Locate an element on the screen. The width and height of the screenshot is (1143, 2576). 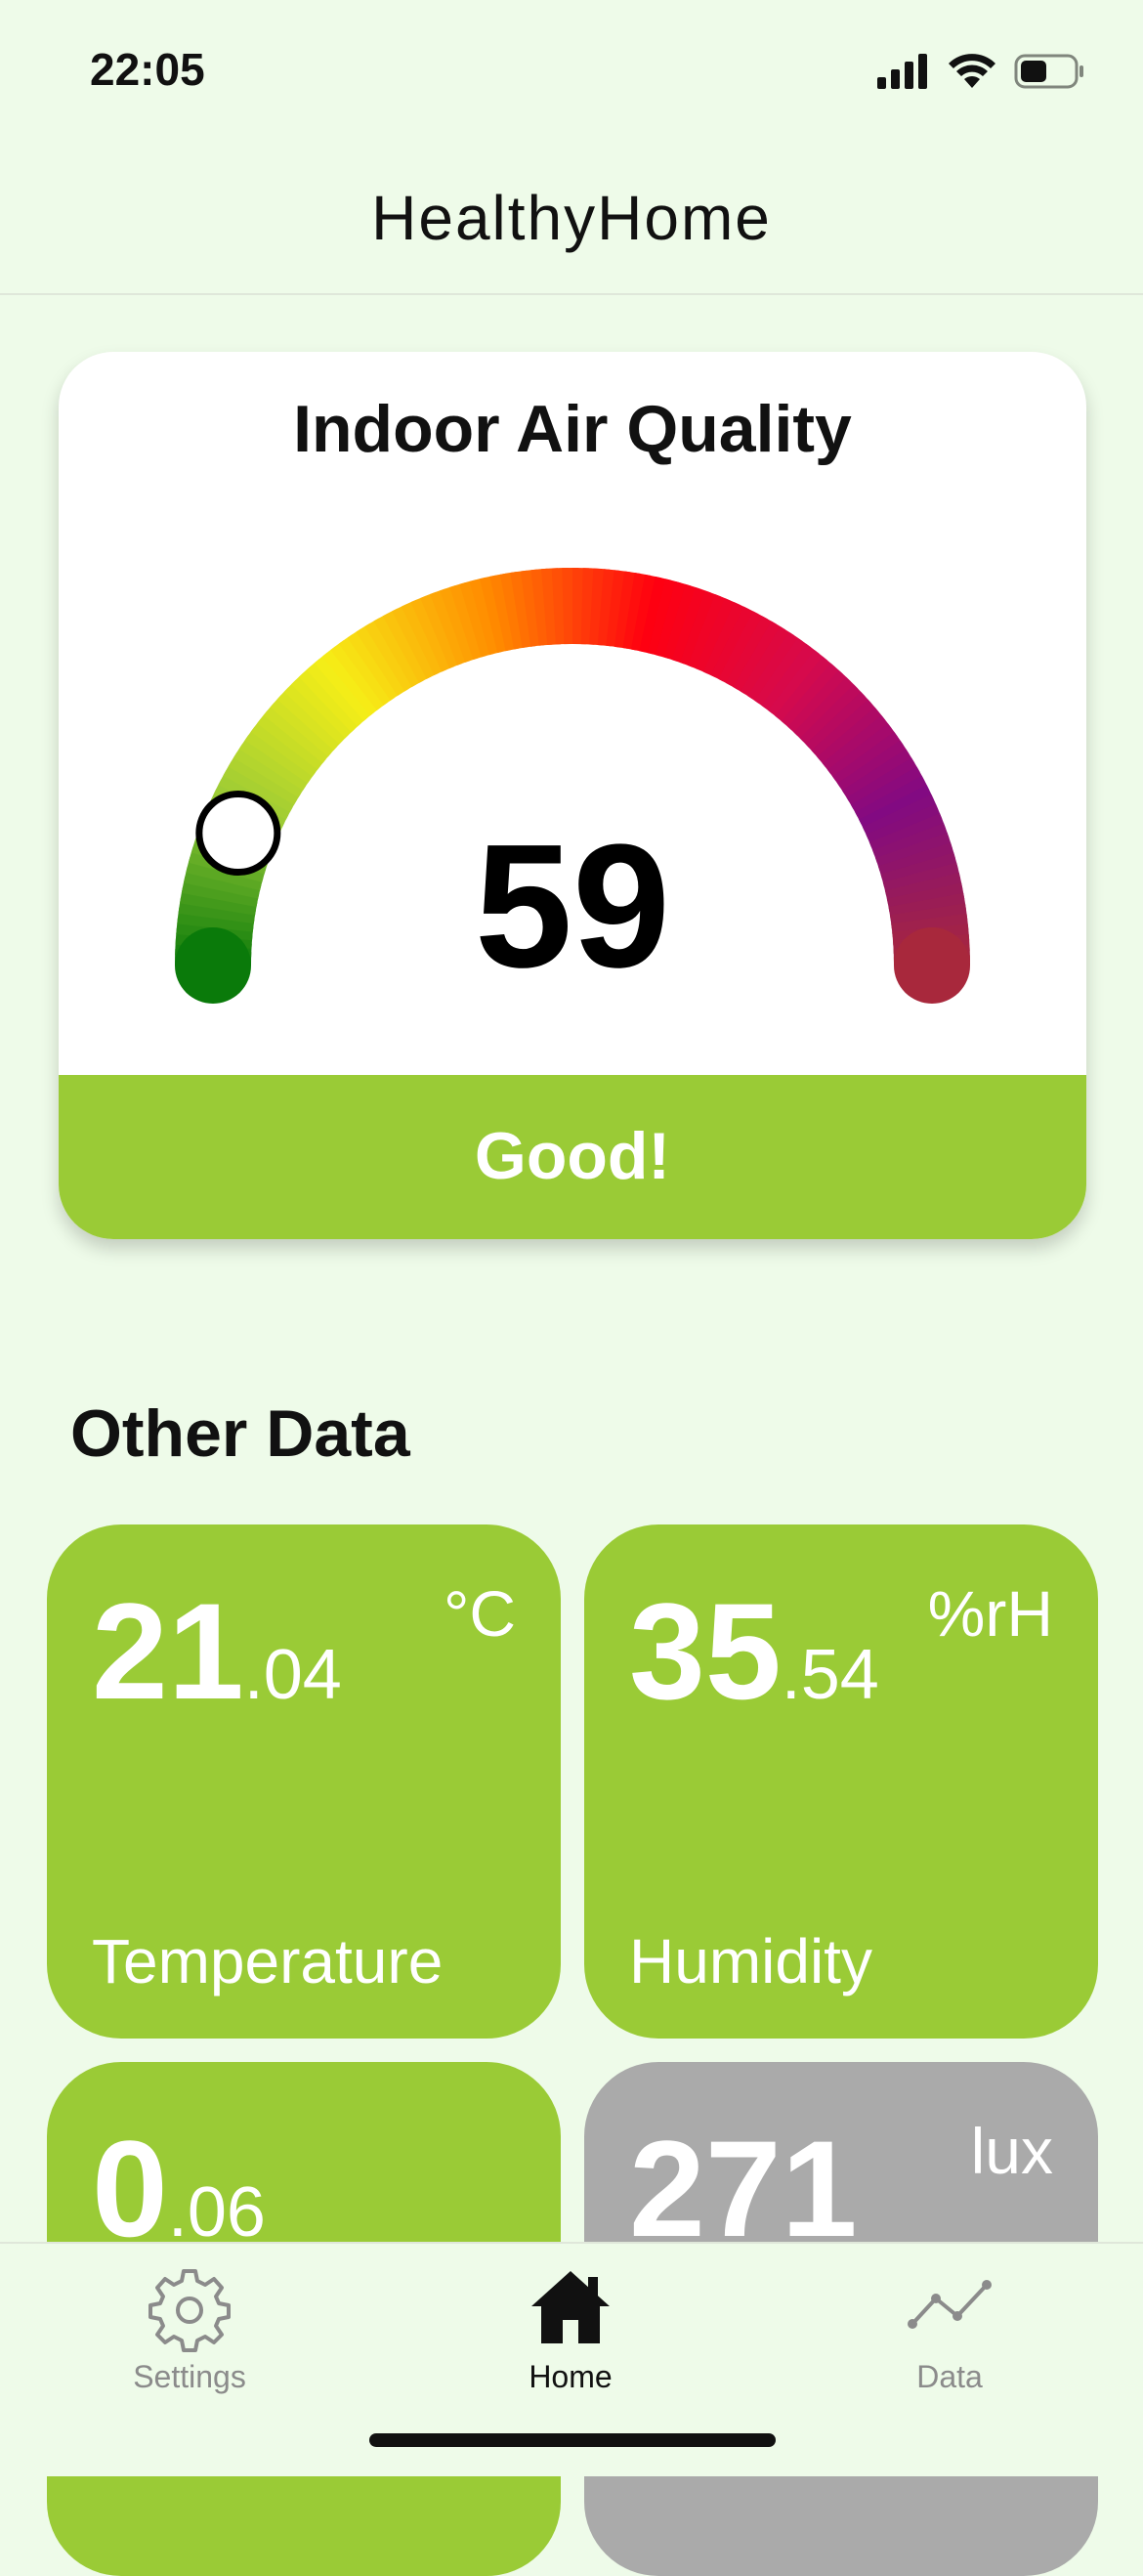
humidity-unit: %rH is located at coordinates (990, 1613).